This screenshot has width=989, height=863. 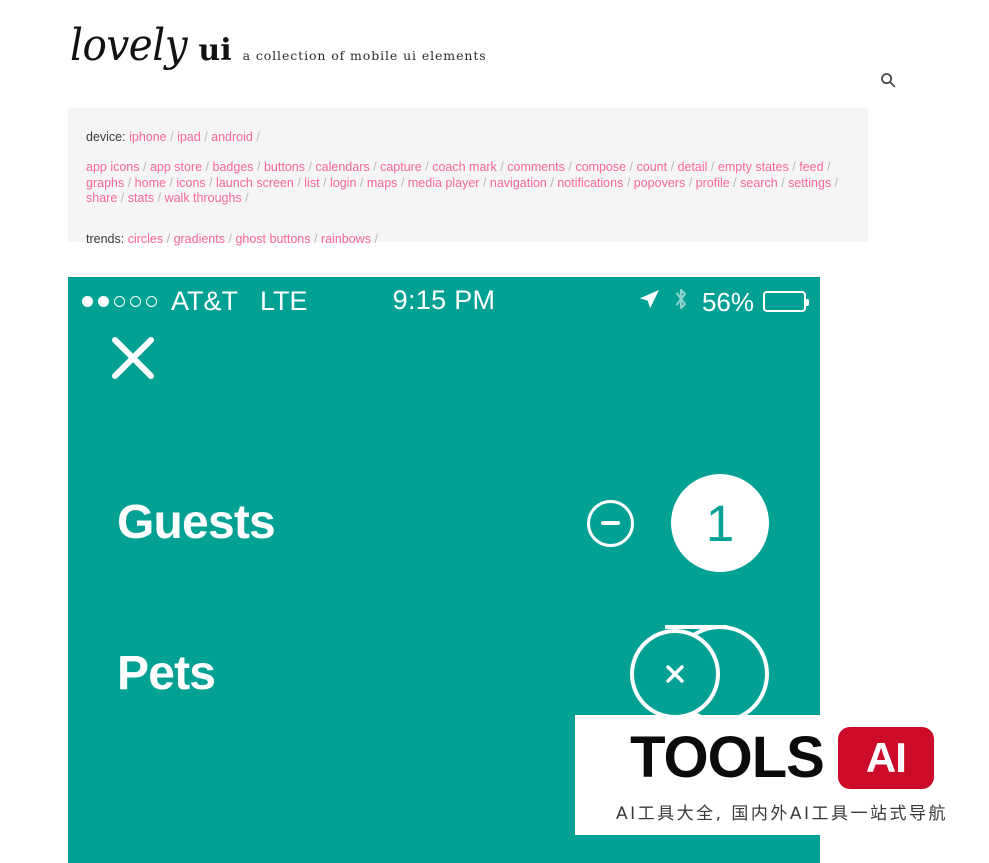 I want to click on status-bar-right: 56%, so click(x=723, y=301).